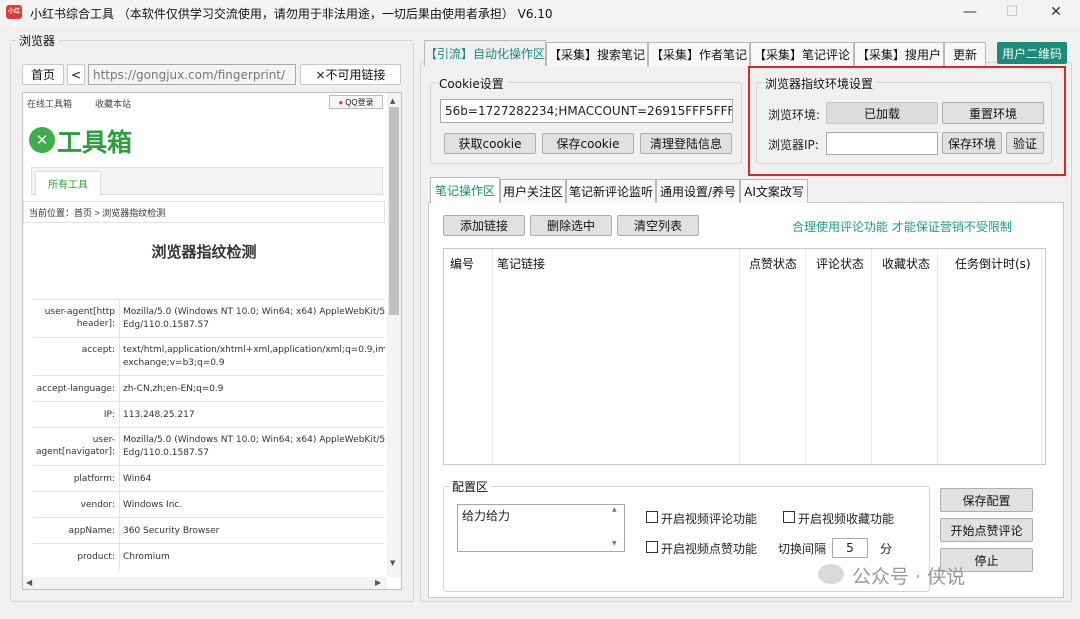  Describe the element at coordinates (611, 191) in the screenshot. I see `sub-tab-2: 笔记新评论监听` at that location.